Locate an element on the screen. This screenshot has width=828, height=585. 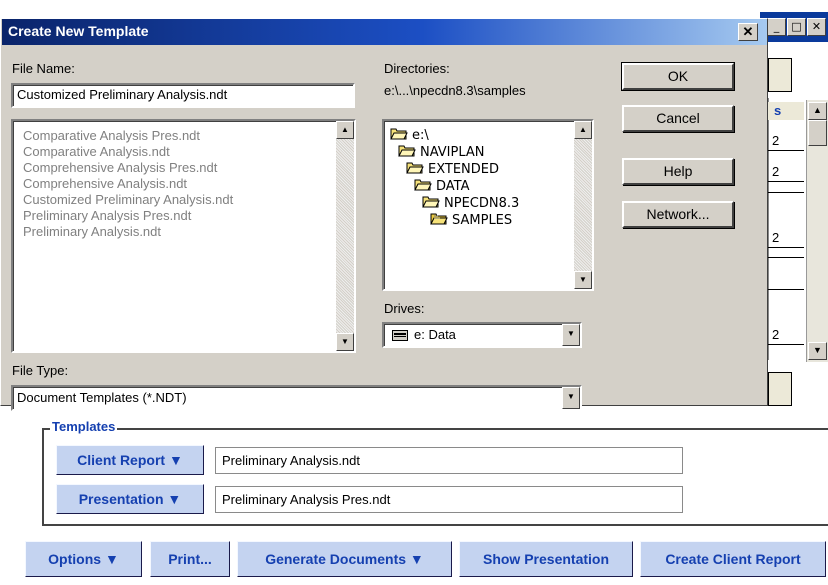
client-report-button: Client Report ▼ is located at coordinates (130, 460).